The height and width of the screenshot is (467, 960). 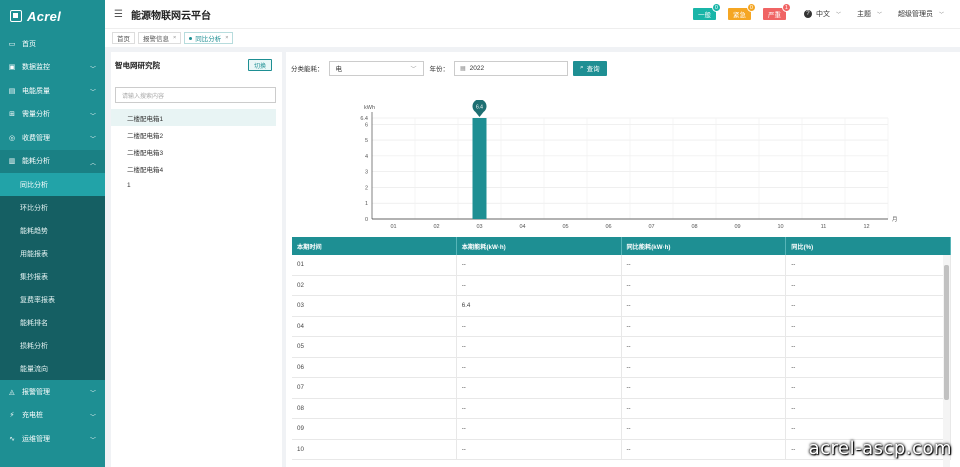 I want to click on x-tick-label: 08, so click(x=694, y=227).